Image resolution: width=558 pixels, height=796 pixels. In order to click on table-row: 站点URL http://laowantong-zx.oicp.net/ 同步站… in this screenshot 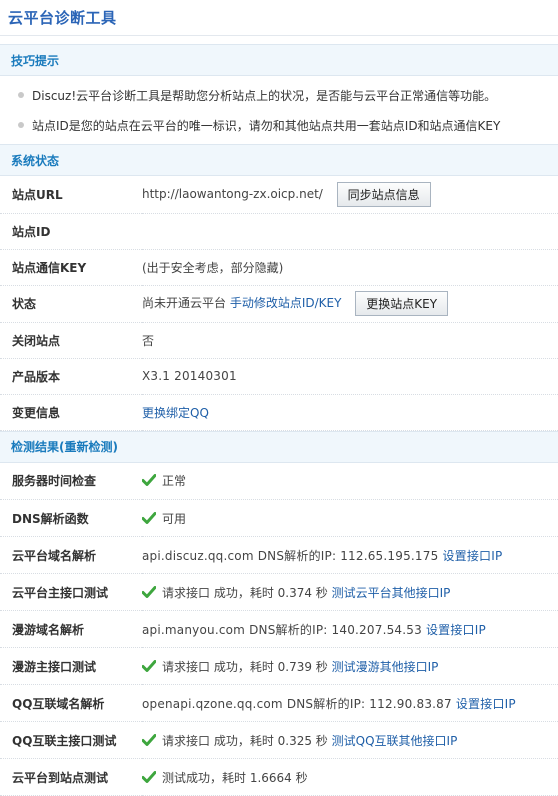, I will do `click(279, 195)`.